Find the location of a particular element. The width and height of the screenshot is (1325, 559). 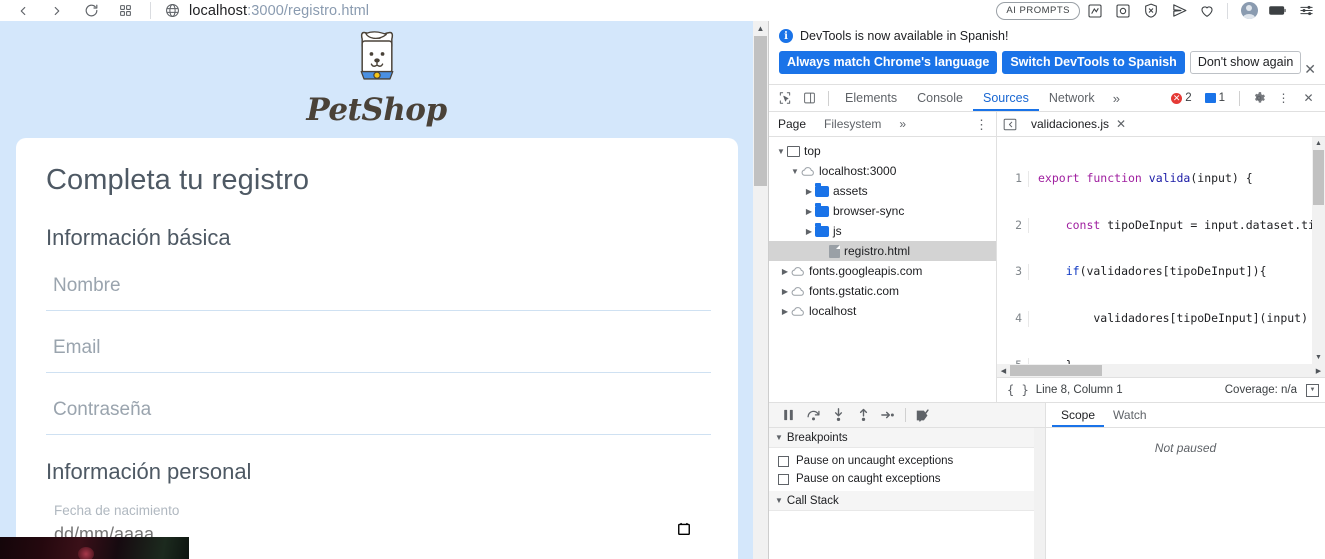

close-icon: ✕ is located at coordinates (1308, 98).